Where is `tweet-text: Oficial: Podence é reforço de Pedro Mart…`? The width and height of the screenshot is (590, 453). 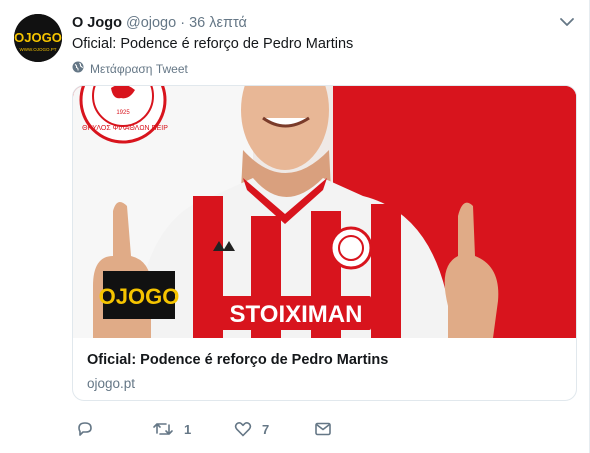
tweet-text: Oficial: Podence é reforço de Pedro Mart… is located at coordinates (213, 44).